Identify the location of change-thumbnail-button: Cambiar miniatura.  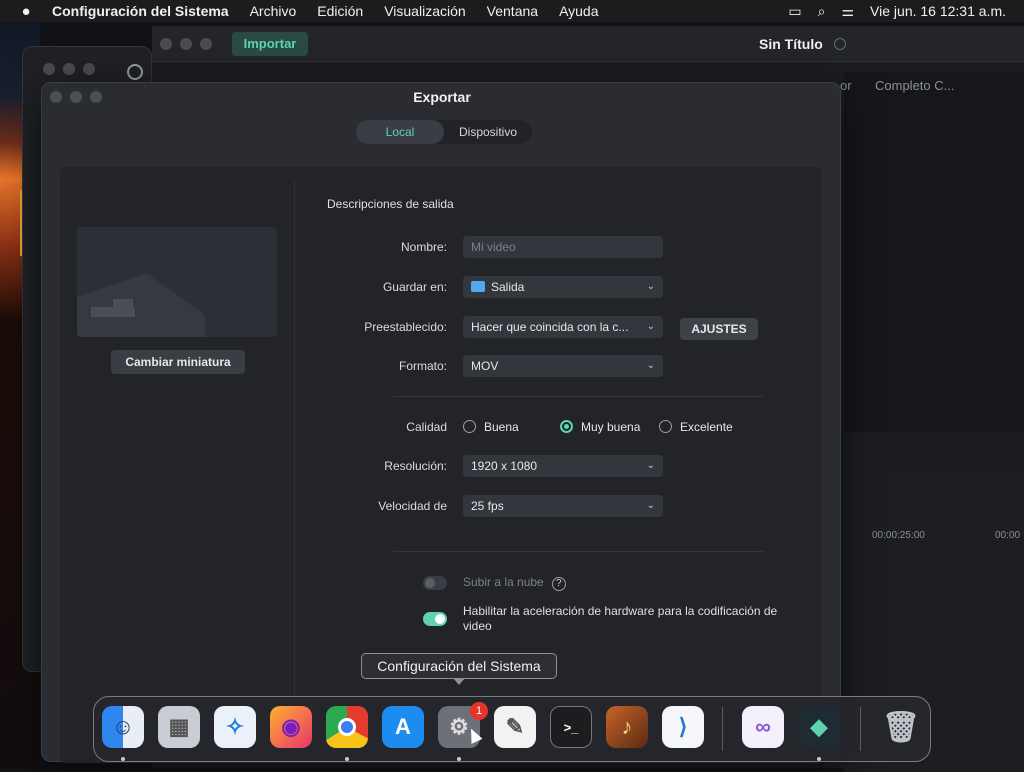
(178, 362).